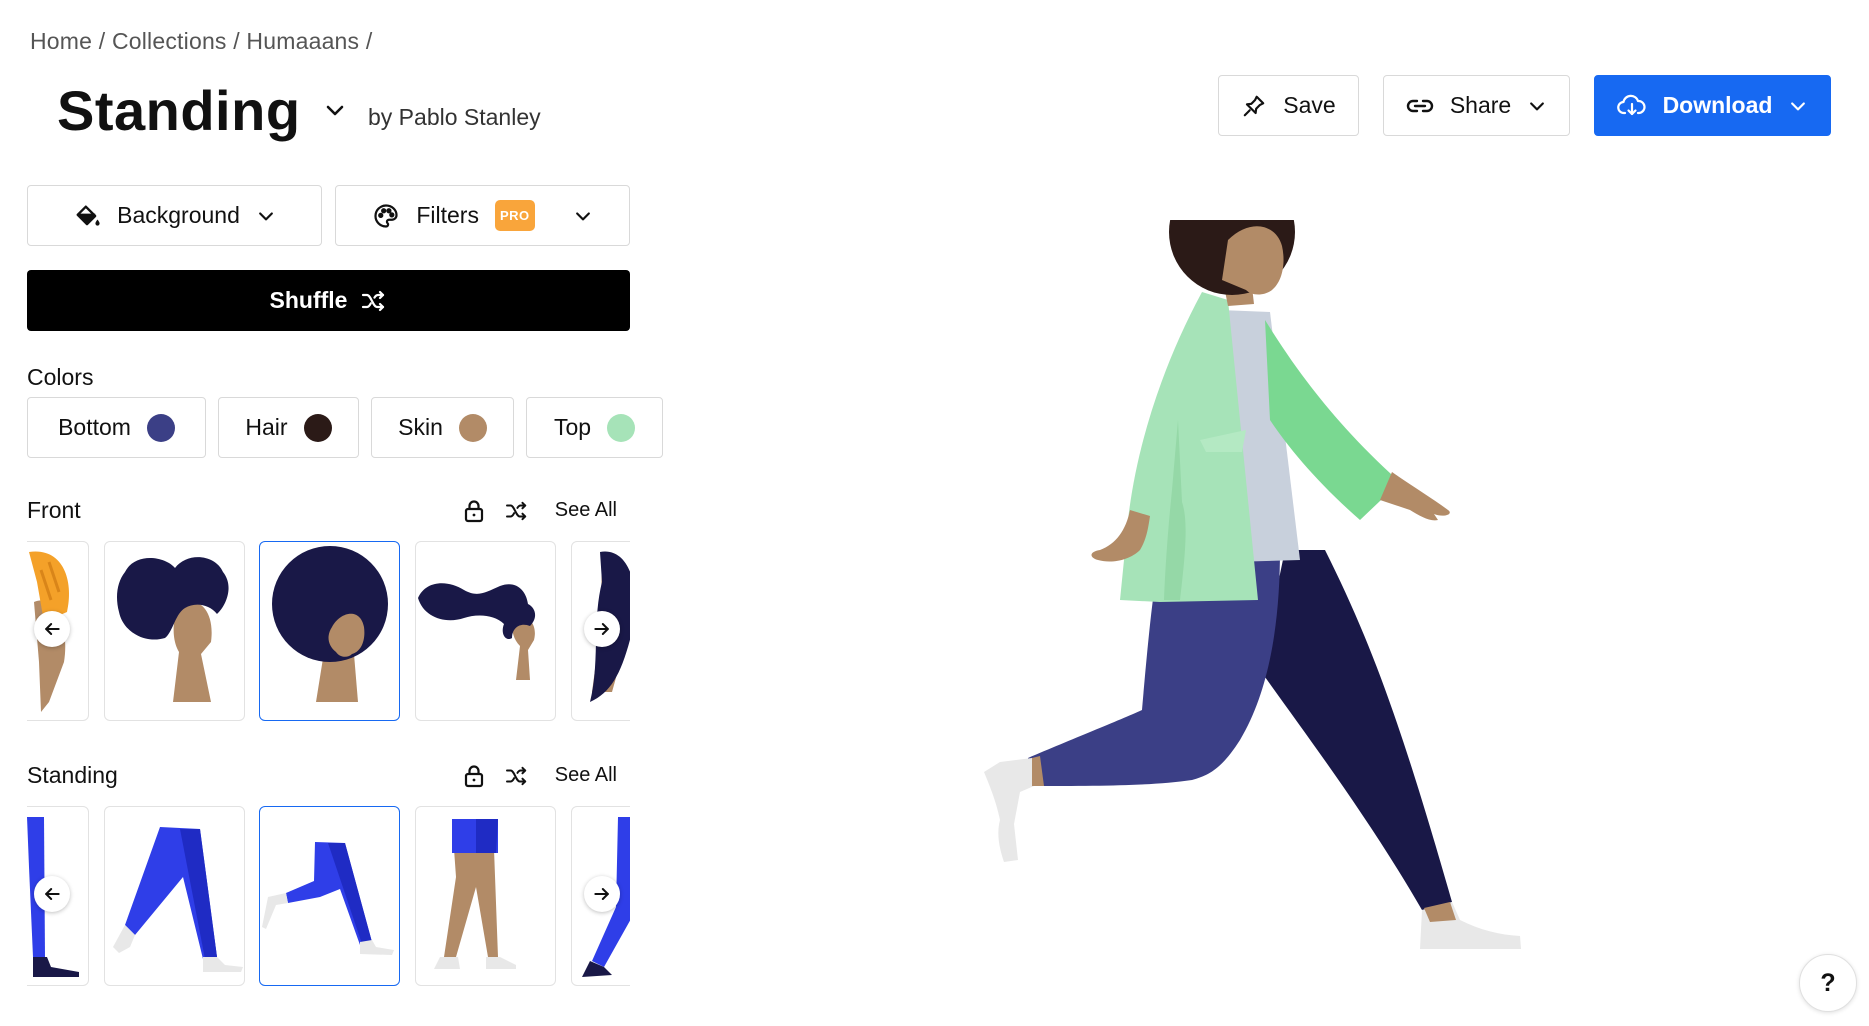 The width and height of the screenshot is (1869, 1026). I want to click on hand-right, so click(1415, 496).